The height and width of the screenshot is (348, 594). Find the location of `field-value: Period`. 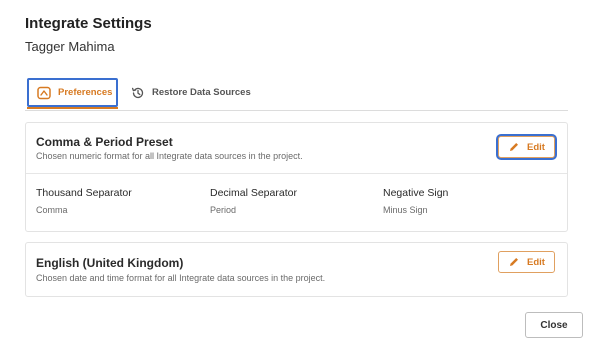

field-value: Period is located at coordinates (223, 210).